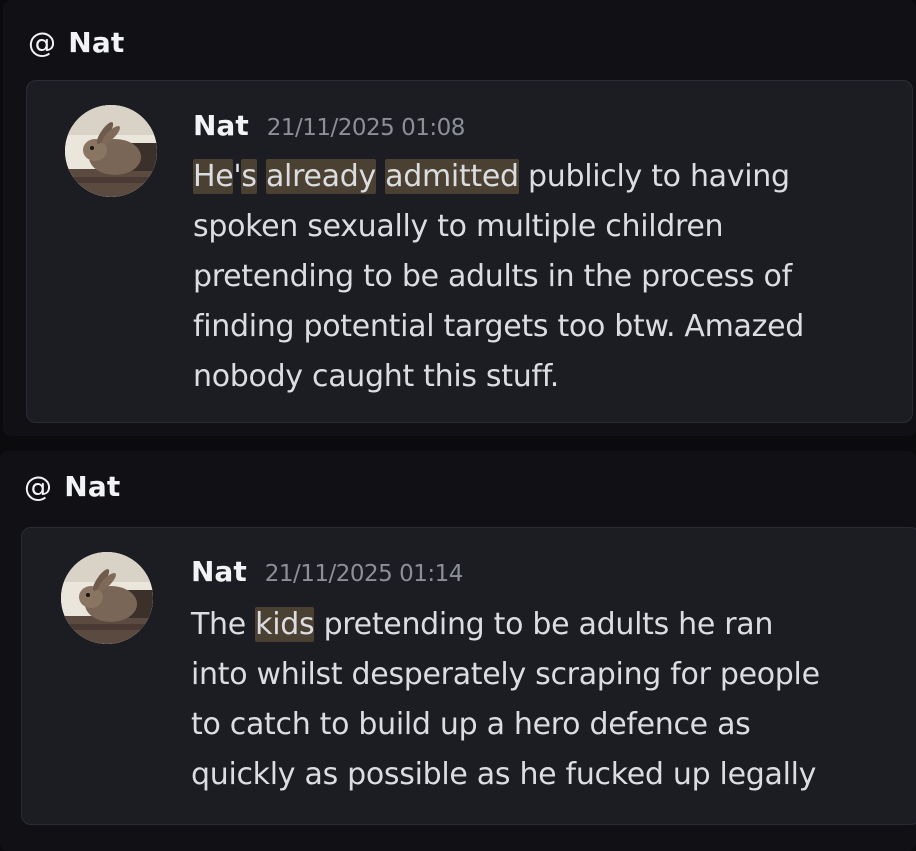  I want to click on search-highlight: kids, so click(285, 624).